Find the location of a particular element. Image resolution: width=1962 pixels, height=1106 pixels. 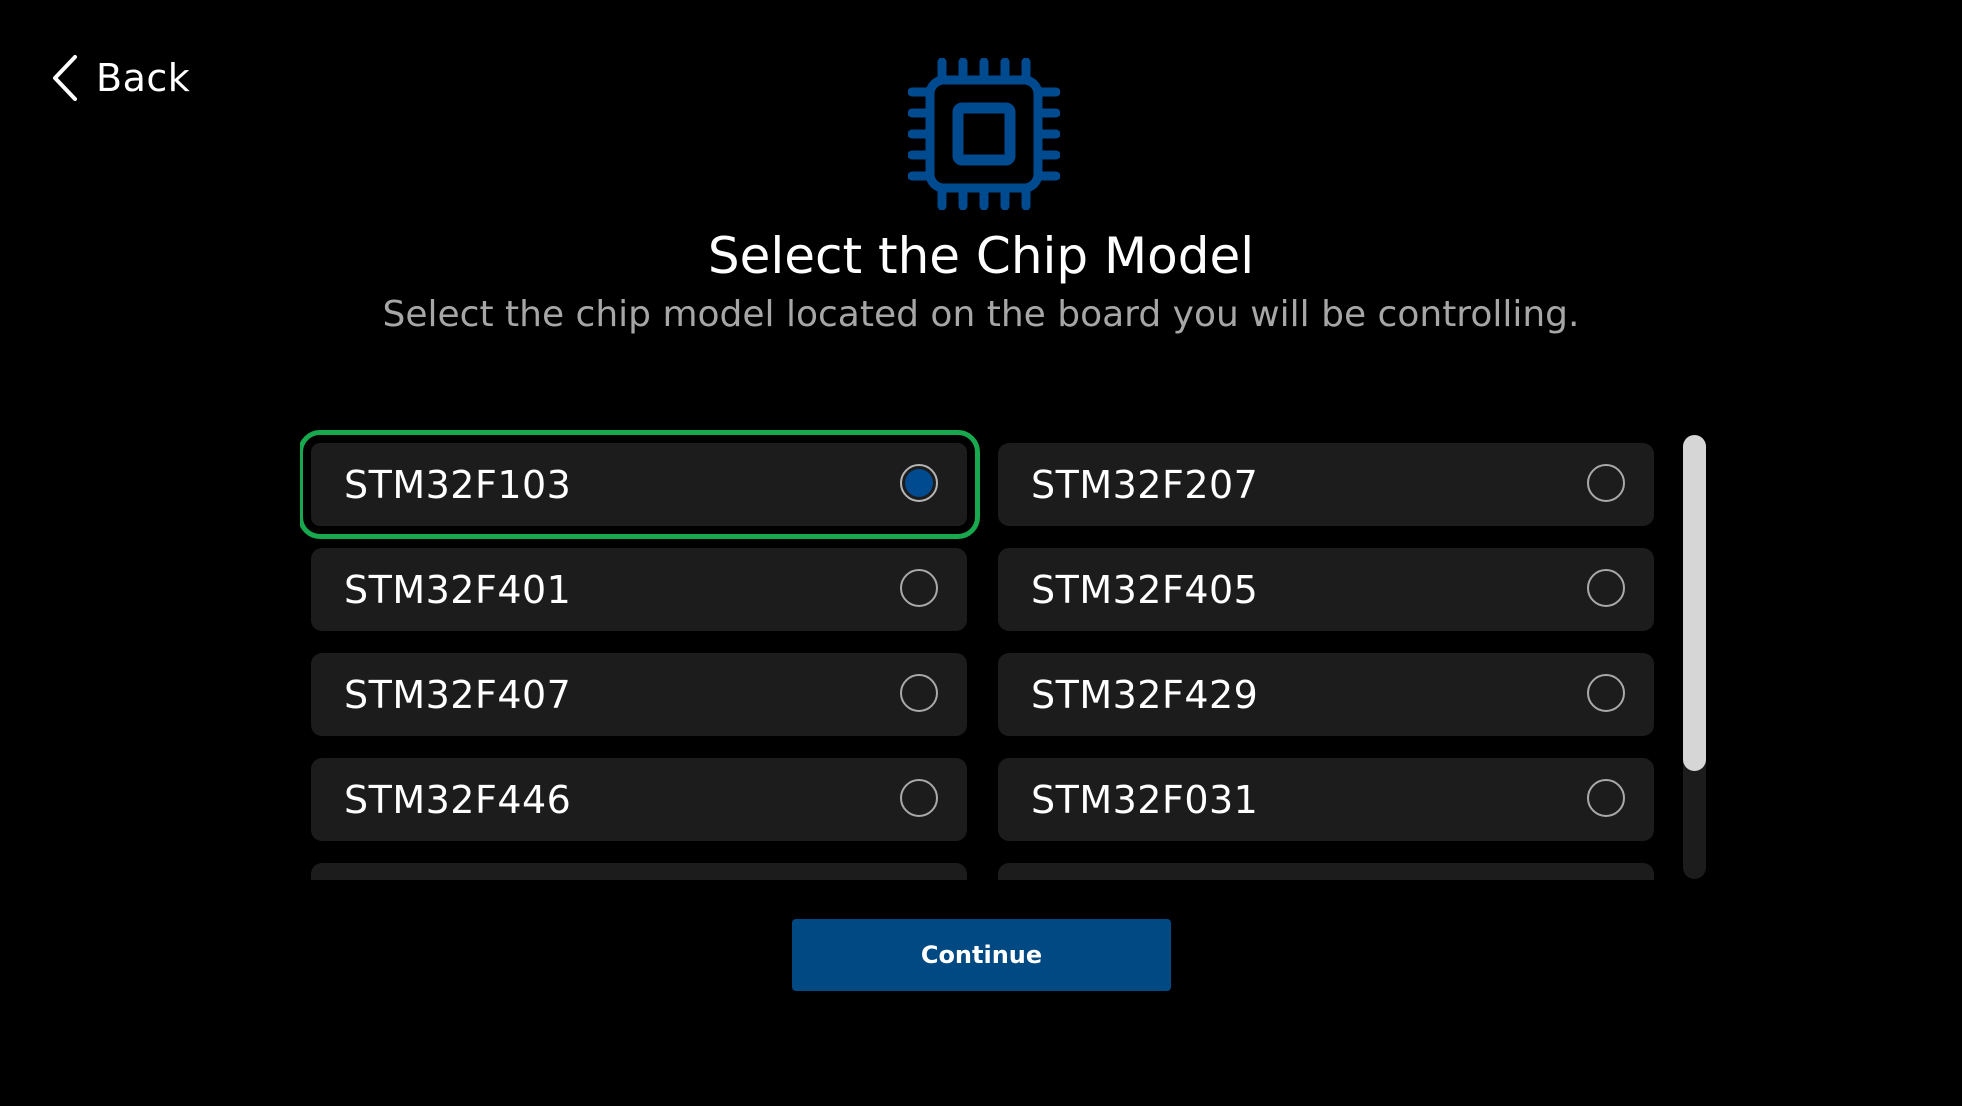

scrollbar-thumb is located at coordinates (1694, 603).